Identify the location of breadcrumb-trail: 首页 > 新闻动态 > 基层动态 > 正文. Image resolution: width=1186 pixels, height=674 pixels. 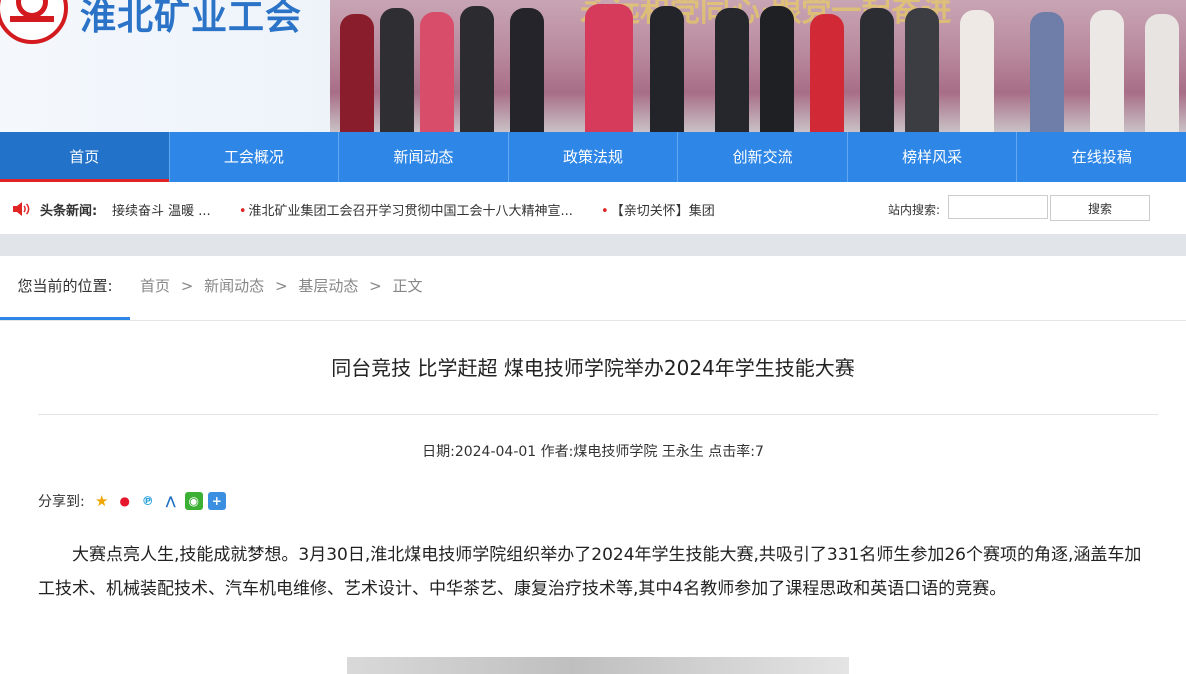
(281, 286).